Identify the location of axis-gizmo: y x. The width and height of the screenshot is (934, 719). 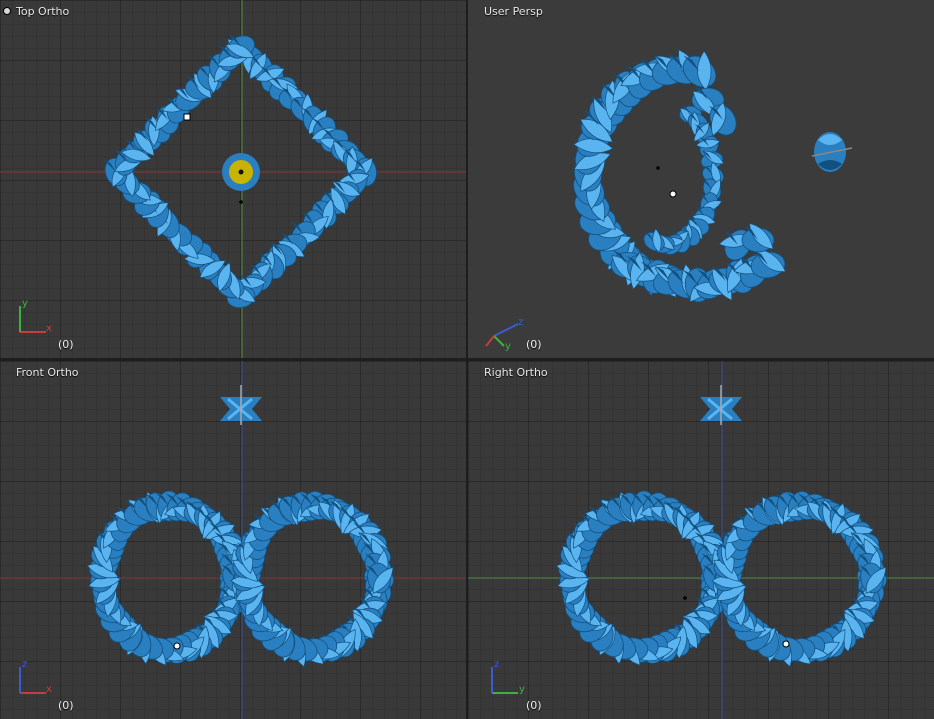
(35, 316).